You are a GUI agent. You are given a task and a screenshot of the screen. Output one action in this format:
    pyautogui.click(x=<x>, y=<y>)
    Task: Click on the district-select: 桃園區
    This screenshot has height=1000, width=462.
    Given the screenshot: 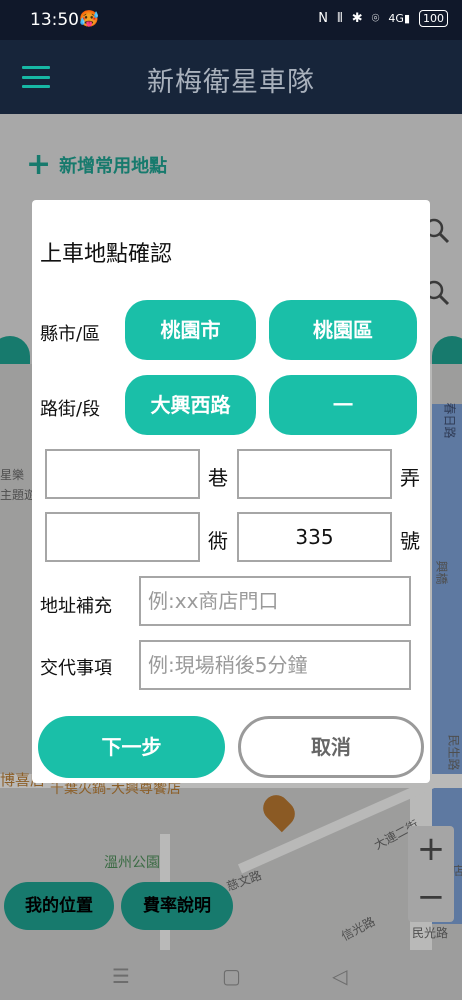 What is the action you would take?
    pyautogui.click(x=343, y=330)
    